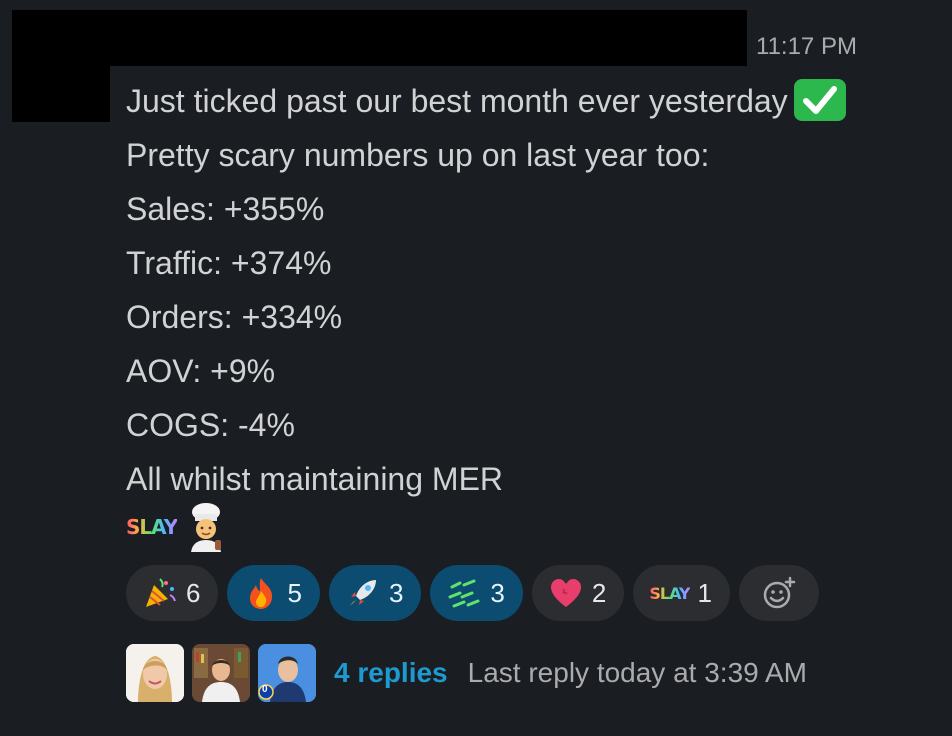 The width and height of the screenshot is (952, 736). What do you see at coordinates (210, 425) in the screenshot?
I see `message-line: COGS: -4%` at bounding box center [210, 425].